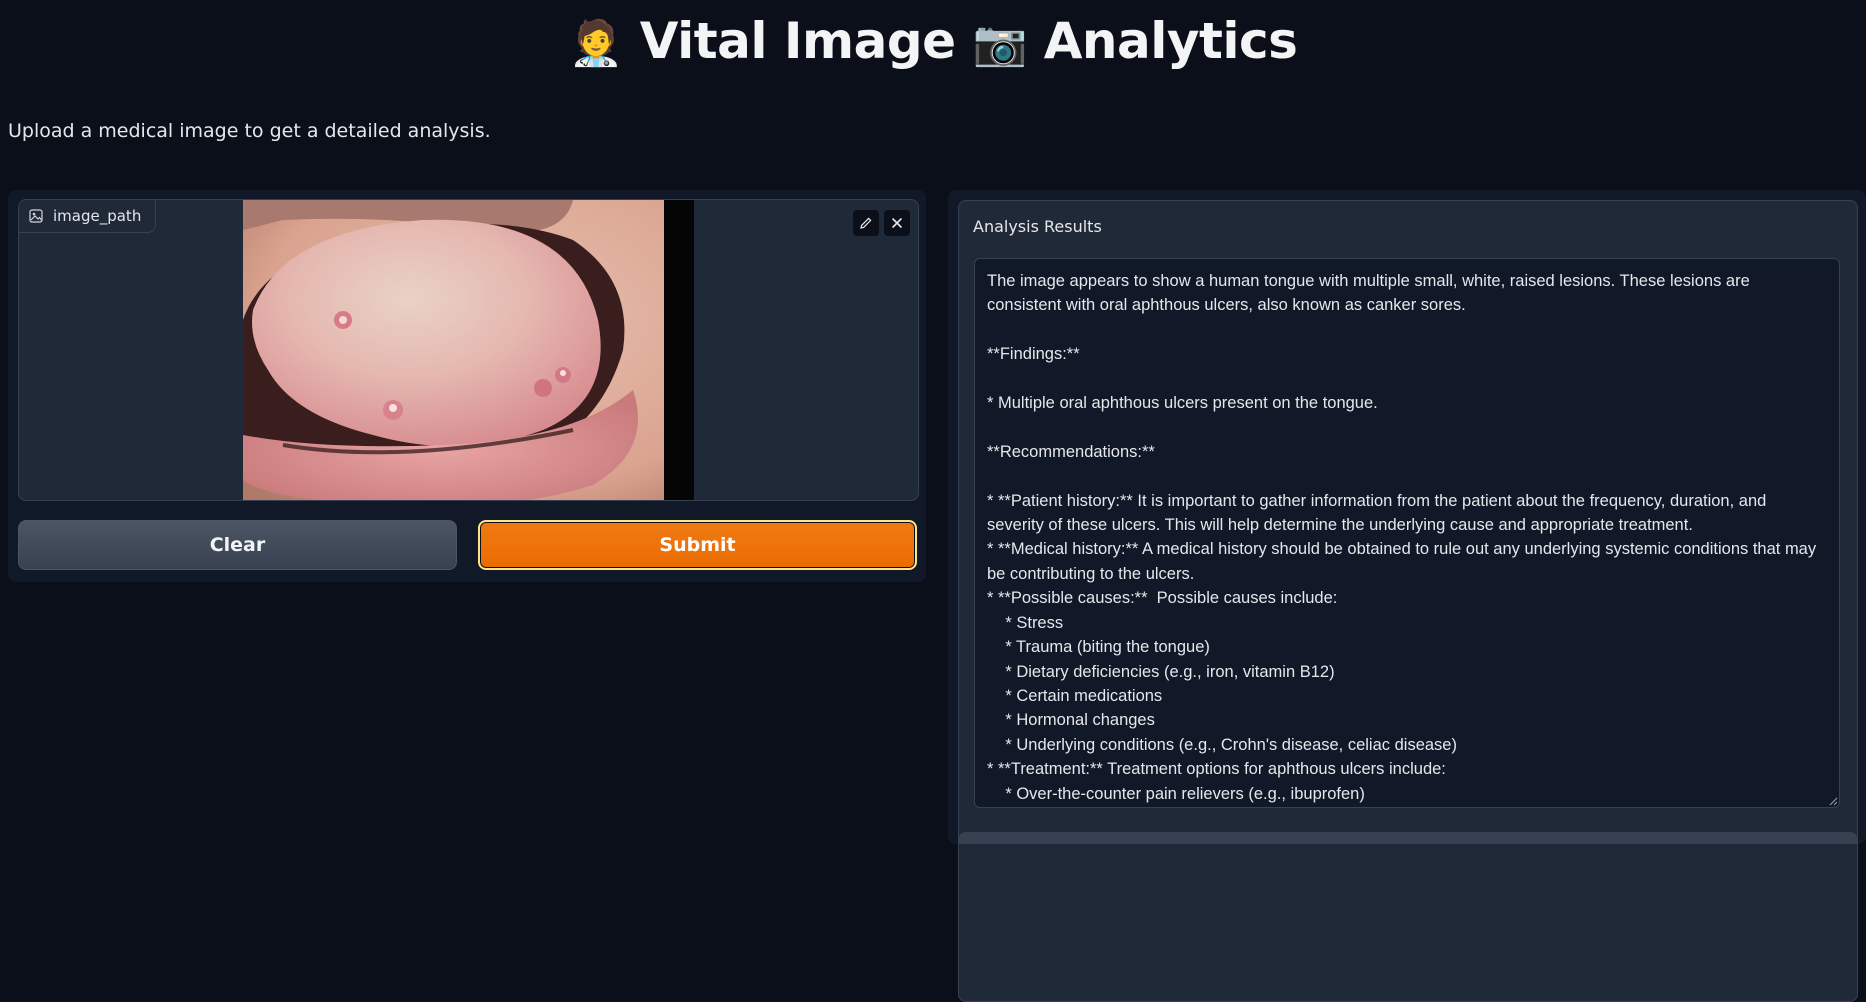 The width and height of the screenshot is (1866, 1002). Describe the element at coordinates (237, 545) in the screenshot. I see `clear-button: Clear` at that location.